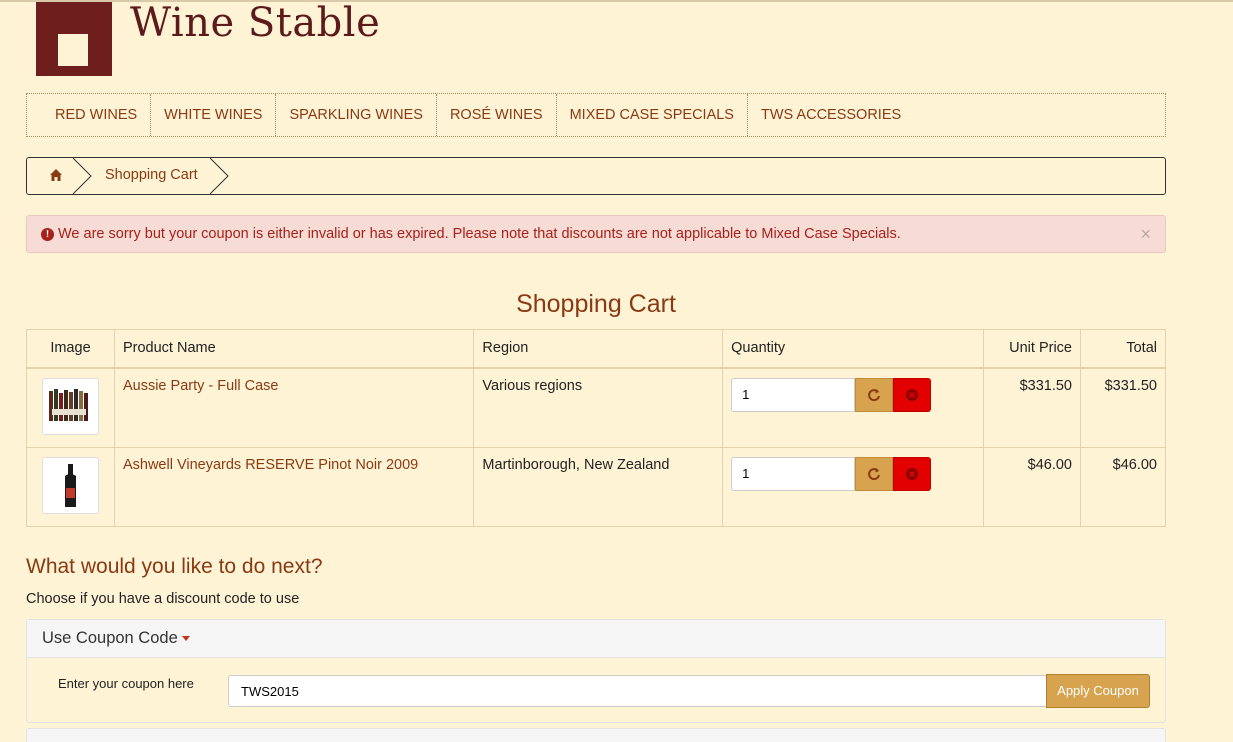 This screenshot has width=1233, height=742. I want to click on apply-coupon-button: Apply Coupon, so click(1098, 691).